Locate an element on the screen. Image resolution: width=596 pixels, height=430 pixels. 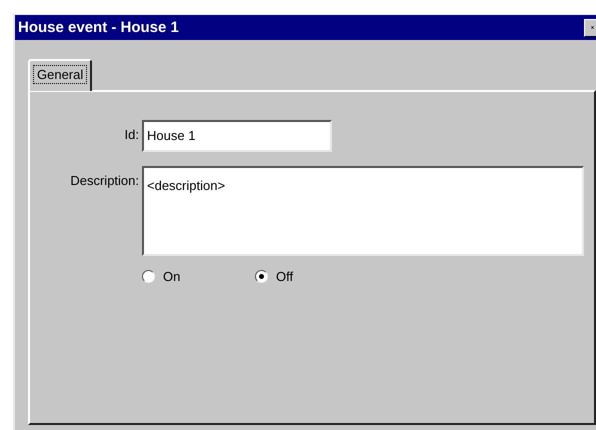
close-button is located at coordinates (590, 27).